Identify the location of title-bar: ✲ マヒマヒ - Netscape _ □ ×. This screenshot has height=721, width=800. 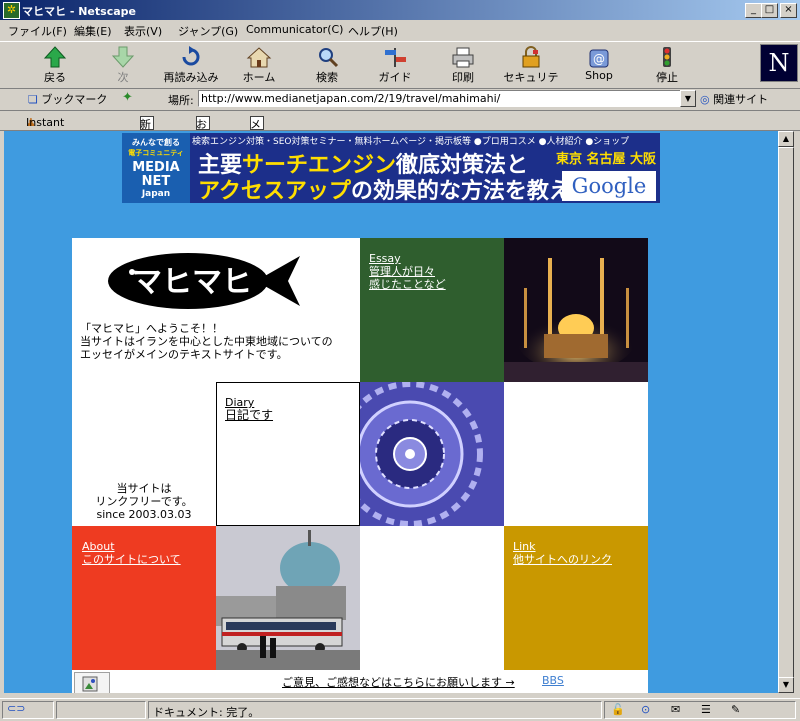
(400, 10).